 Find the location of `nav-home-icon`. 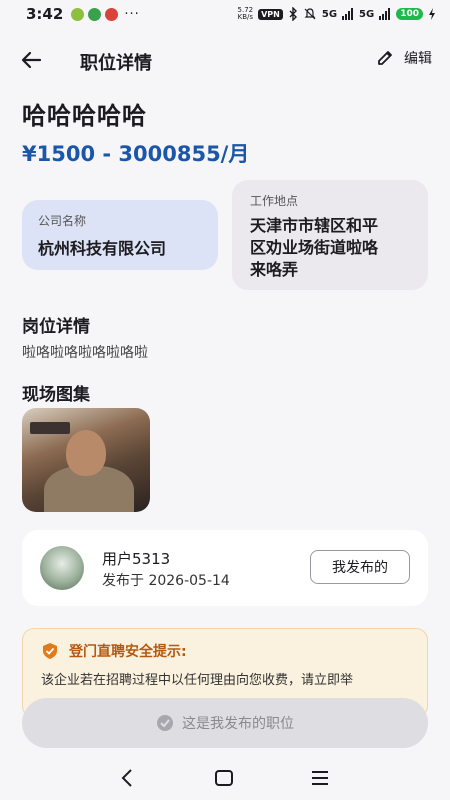

nav-home-icon is located at coordinates (224, 778).